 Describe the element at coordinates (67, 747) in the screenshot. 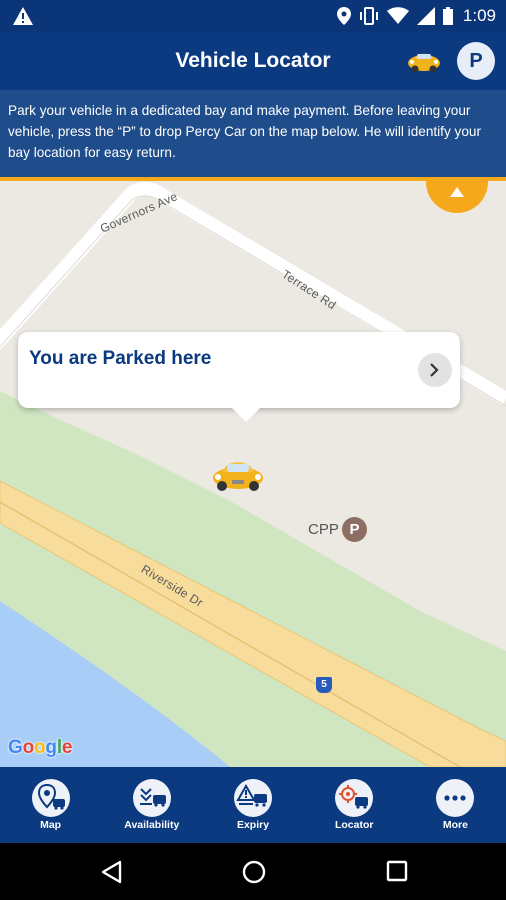

I see `google-letter: e` at that location.